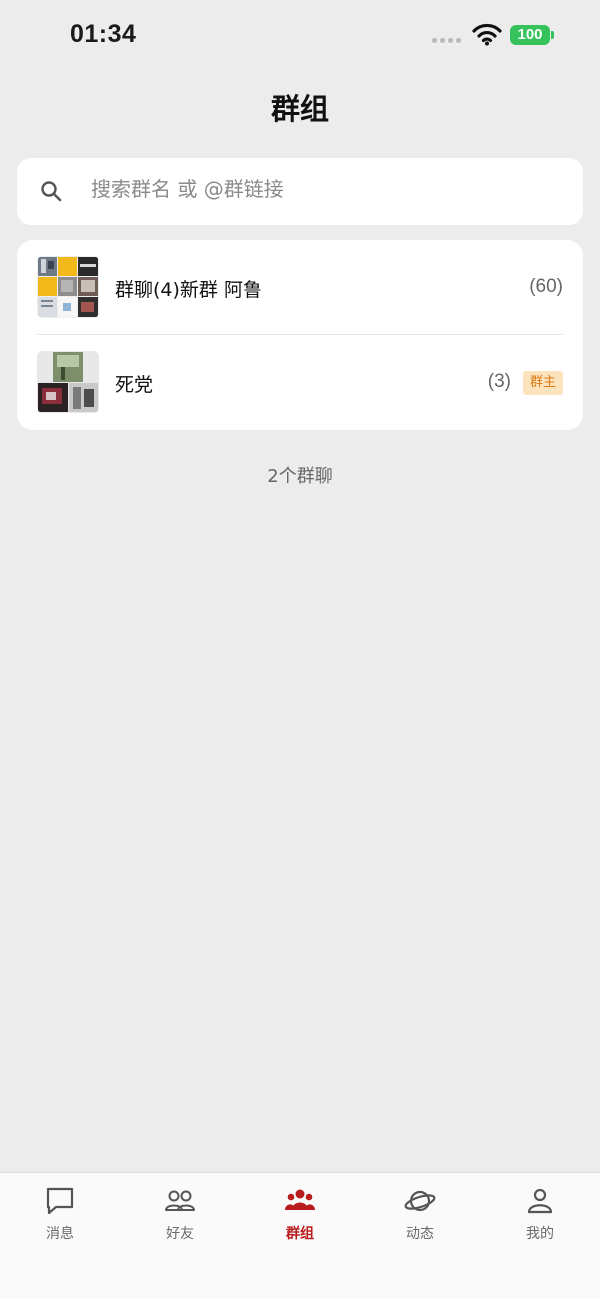  I want to click on tab-friends: 好友, so click(180, 1213).